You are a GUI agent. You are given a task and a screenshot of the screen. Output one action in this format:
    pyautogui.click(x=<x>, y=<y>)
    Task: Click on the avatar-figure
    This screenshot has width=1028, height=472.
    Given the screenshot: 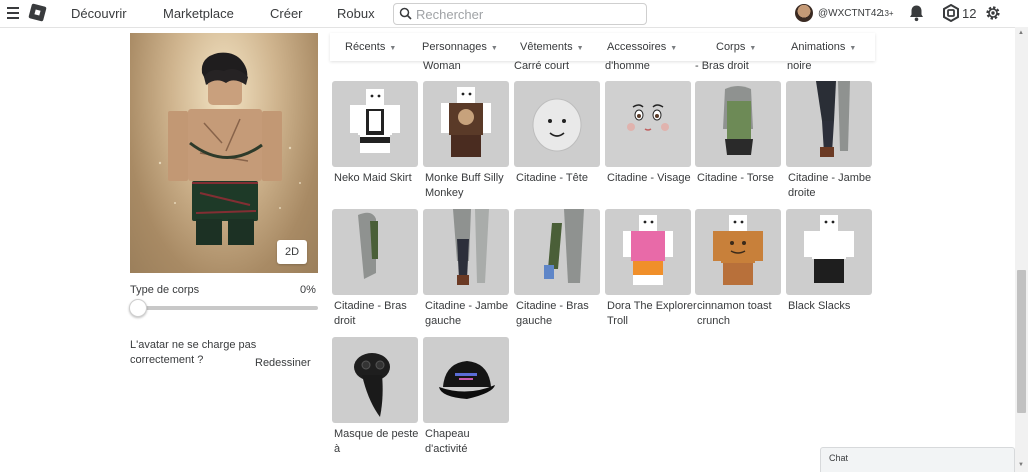 What is the action you would take?
    pyautogui.click(x=229, y=148)
    